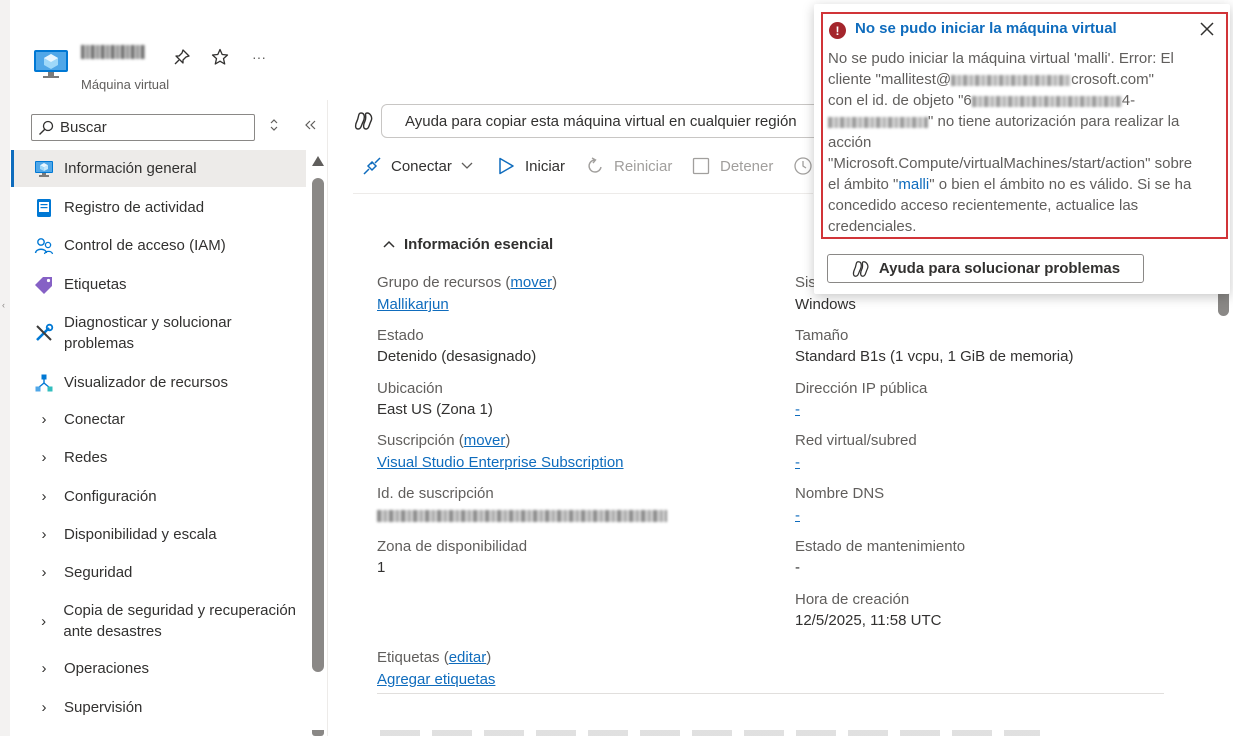  What do you see at coordinates (182, 57) in the screenshot?
I see `pin-icon` at bounding box center [182, 57].